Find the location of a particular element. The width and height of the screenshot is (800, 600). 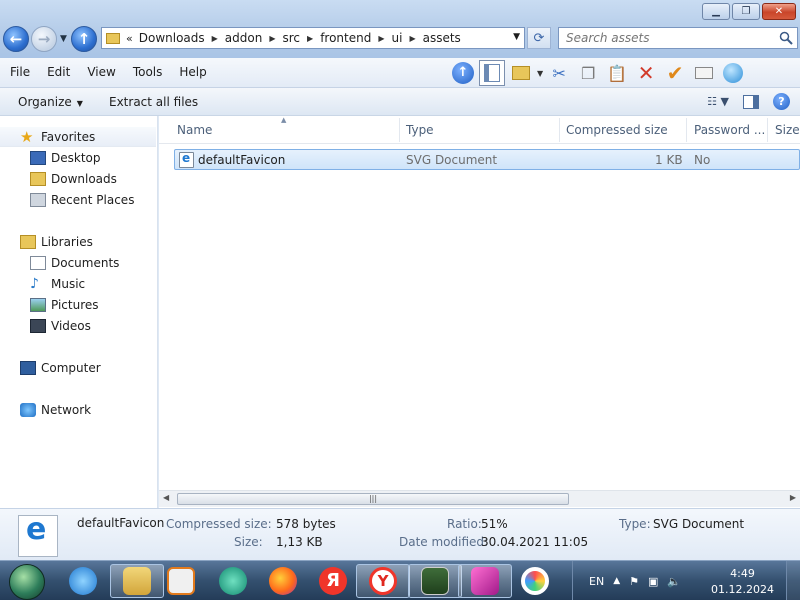

address-dropdown-icon: ▼ is located at coordinates (516, 37).